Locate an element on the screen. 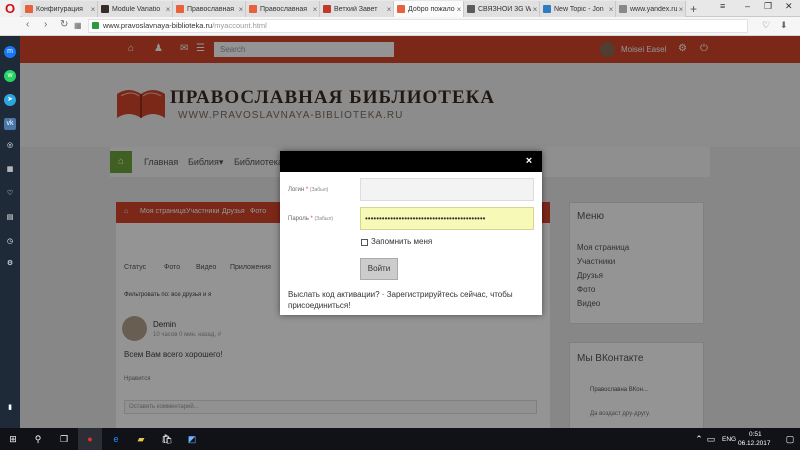  tab-title: Добро пожалова is located at coordinates (431, 9).